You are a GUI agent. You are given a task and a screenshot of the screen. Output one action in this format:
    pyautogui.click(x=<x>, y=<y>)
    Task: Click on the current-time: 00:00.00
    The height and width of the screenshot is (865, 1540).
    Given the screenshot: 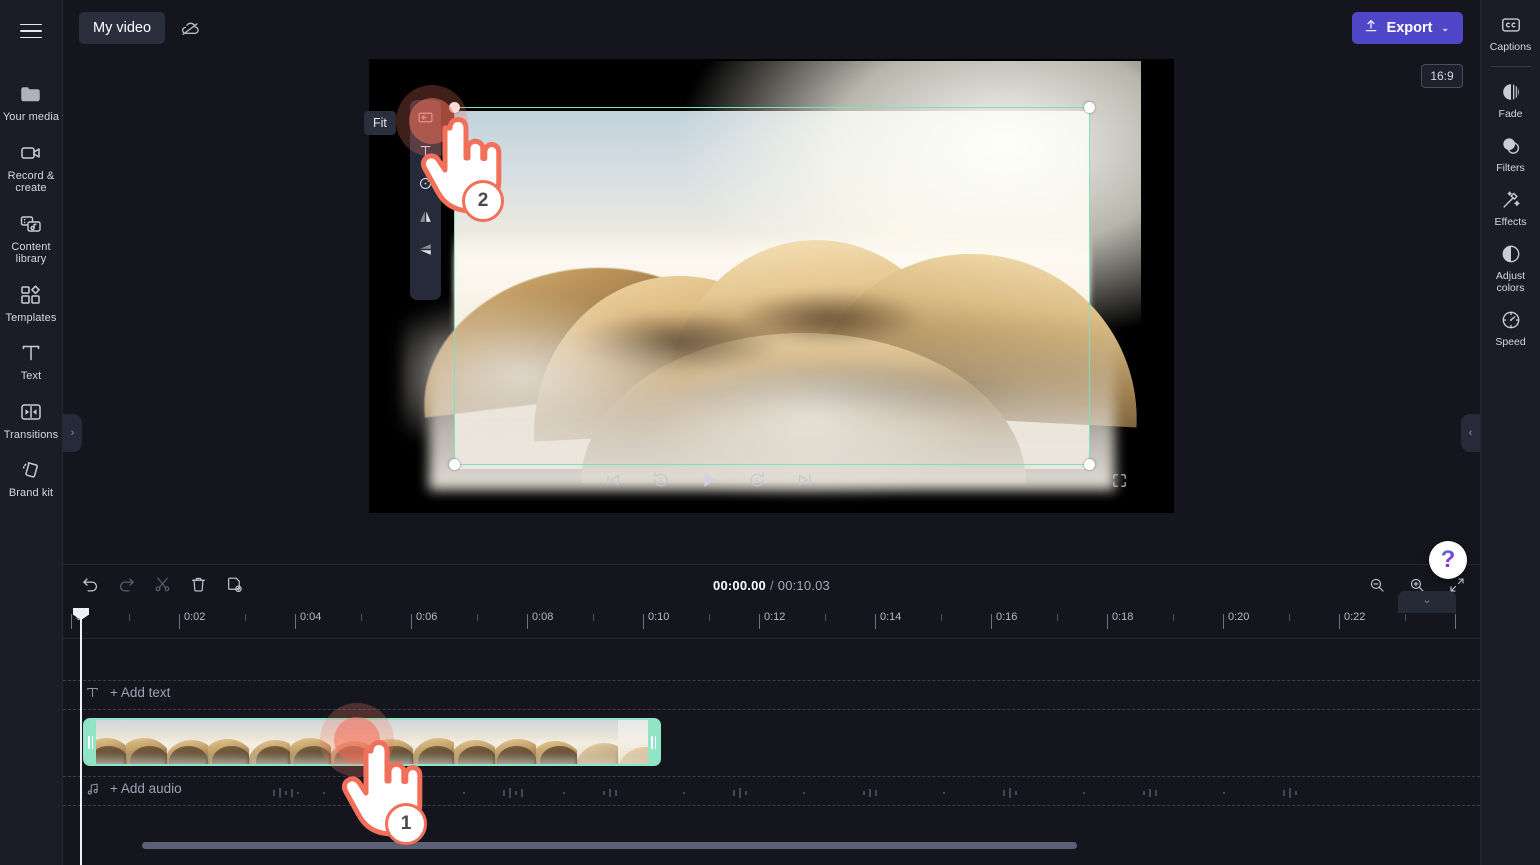 What is the action you would take?
    pyautogui.click(x=739, y=585)
    